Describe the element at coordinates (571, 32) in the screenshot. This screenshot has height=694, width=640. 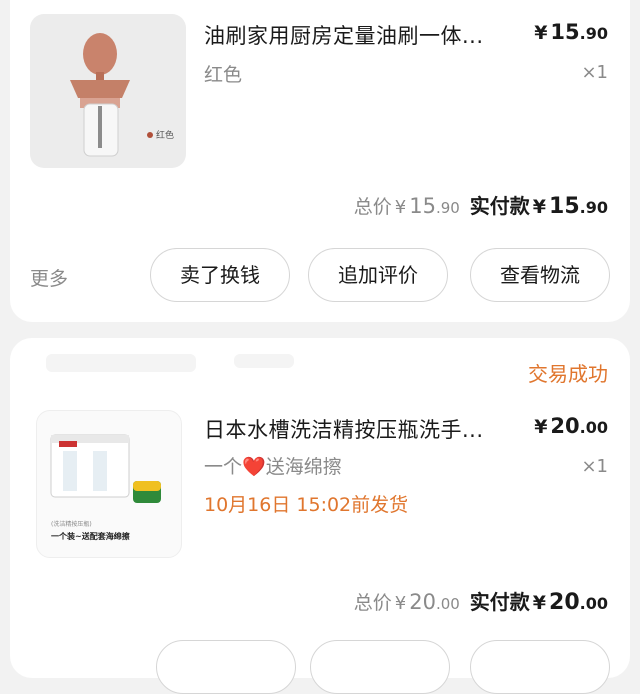
I see `unit-price: ¥15.90` at that location.